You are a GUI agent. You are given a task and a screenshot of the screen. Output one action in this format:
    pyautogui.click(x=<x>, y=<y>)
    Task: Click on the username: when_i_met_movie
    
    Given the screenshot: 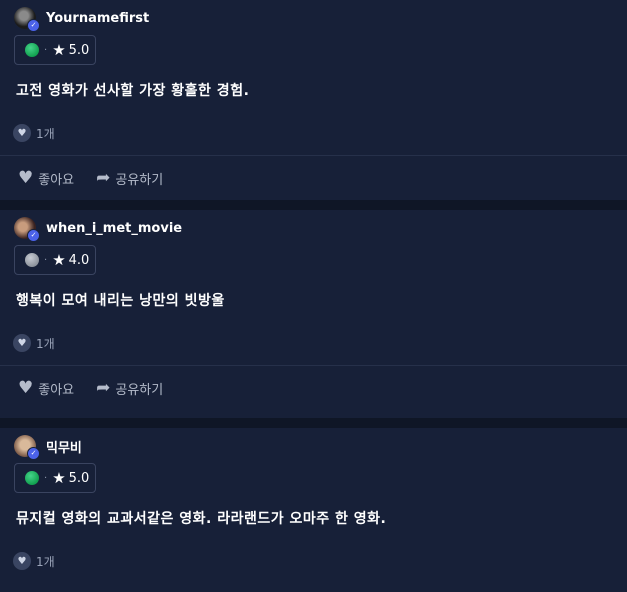 What is the action you would take?
    pyautogui.click(x=114, y=228)
    